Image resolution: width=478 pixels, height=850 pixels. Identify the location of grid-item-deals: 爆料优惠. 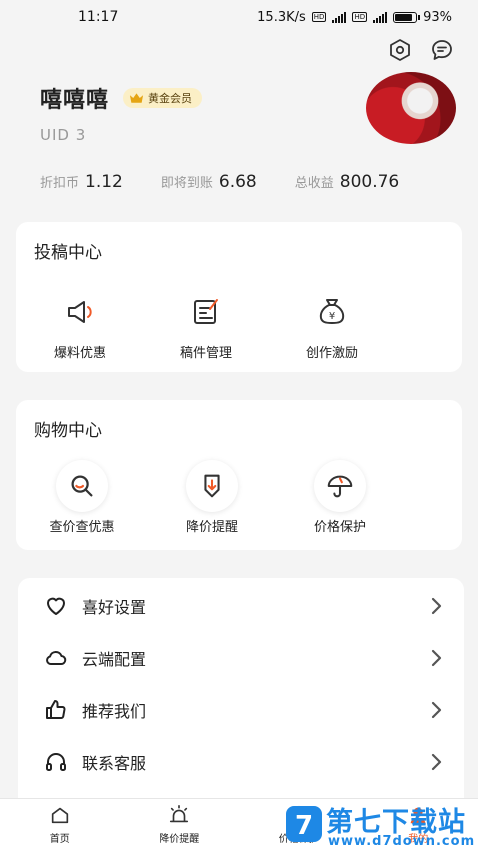
(80, 323).